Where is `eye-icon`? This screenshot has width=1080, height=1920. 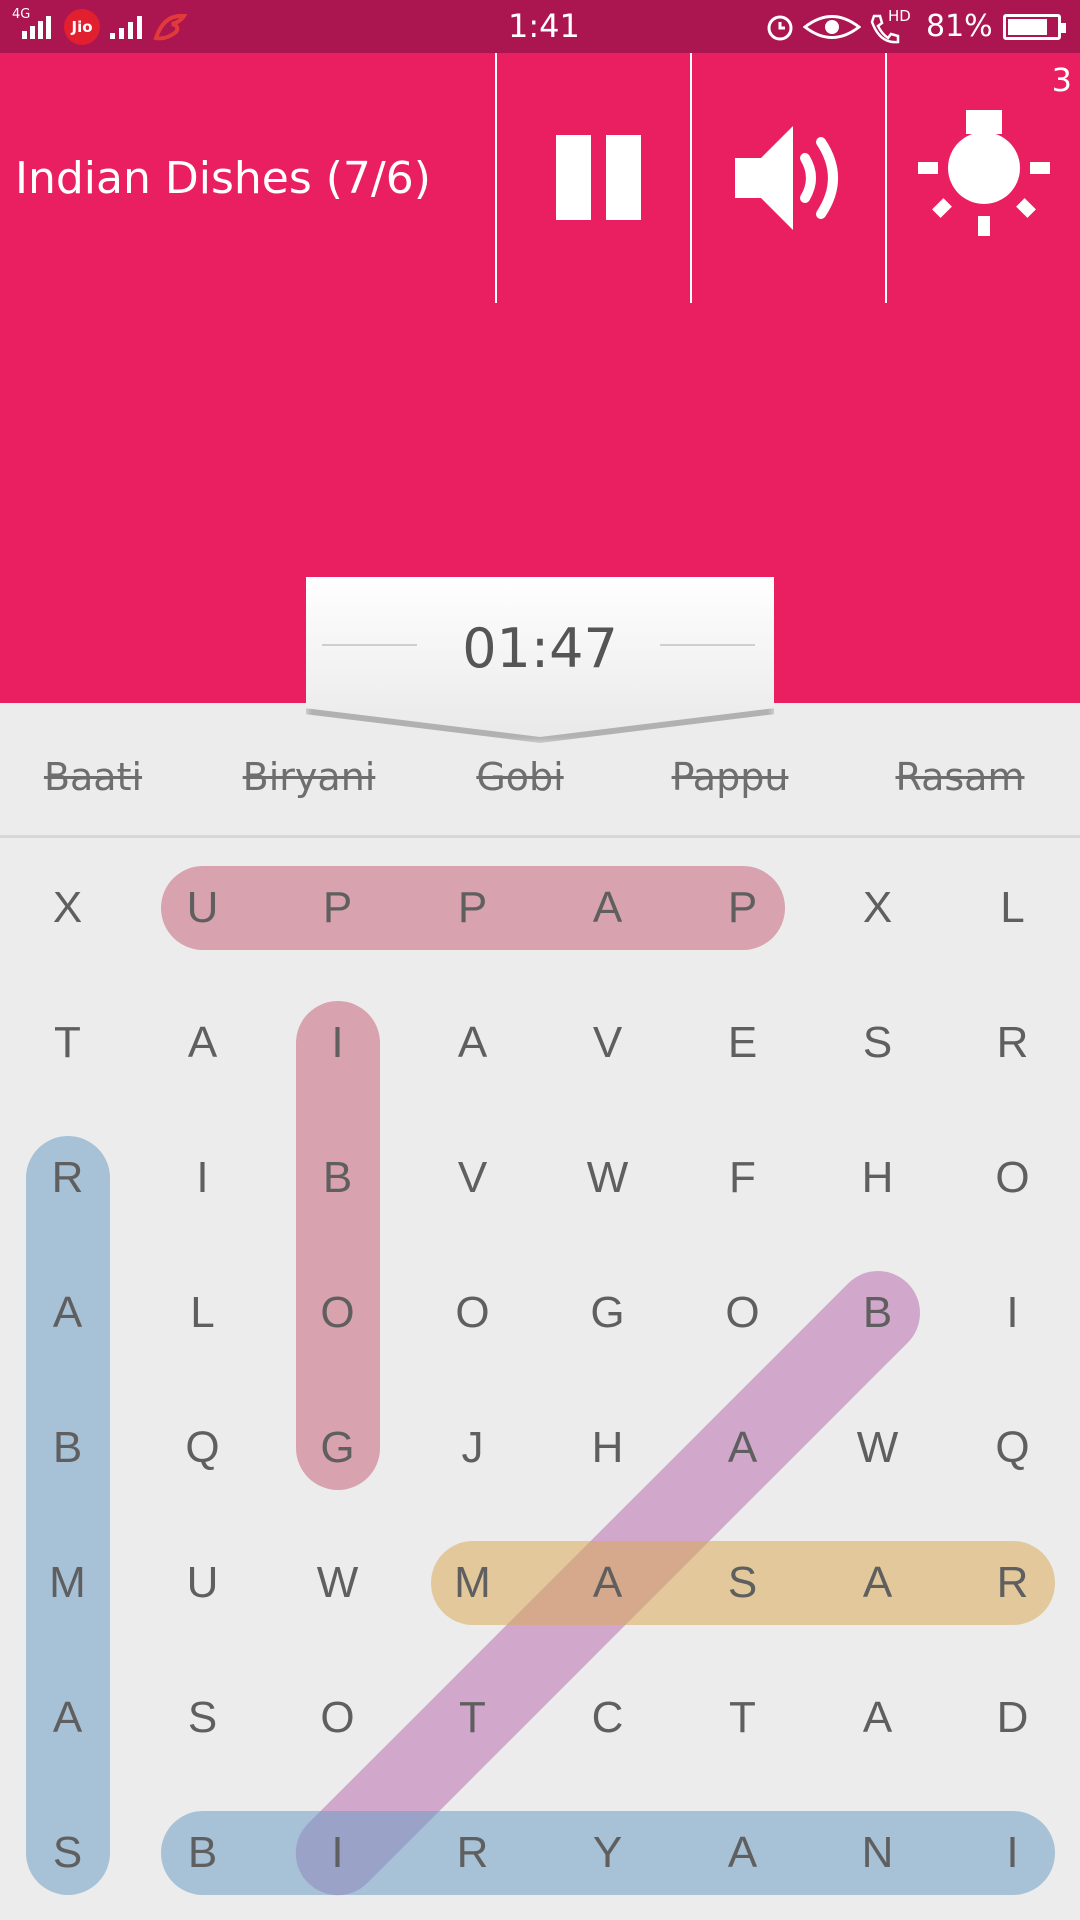 eye-icon is located at coordinates (832, 27).